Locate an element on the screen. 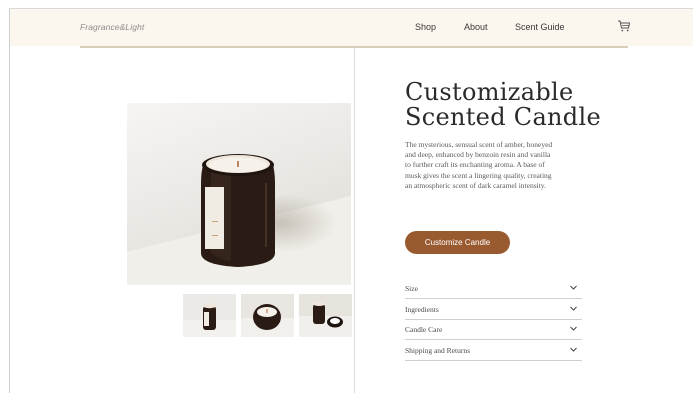 This screenshot has height=393, width=693. product-title-line-1: Customizable is located at coordinates (489, 92).